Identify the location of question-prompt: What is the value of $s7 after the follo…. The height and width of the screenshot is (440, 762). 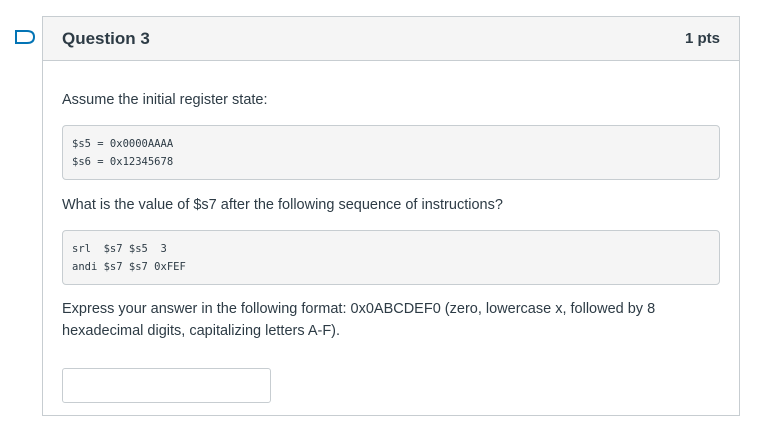
(282, 205).